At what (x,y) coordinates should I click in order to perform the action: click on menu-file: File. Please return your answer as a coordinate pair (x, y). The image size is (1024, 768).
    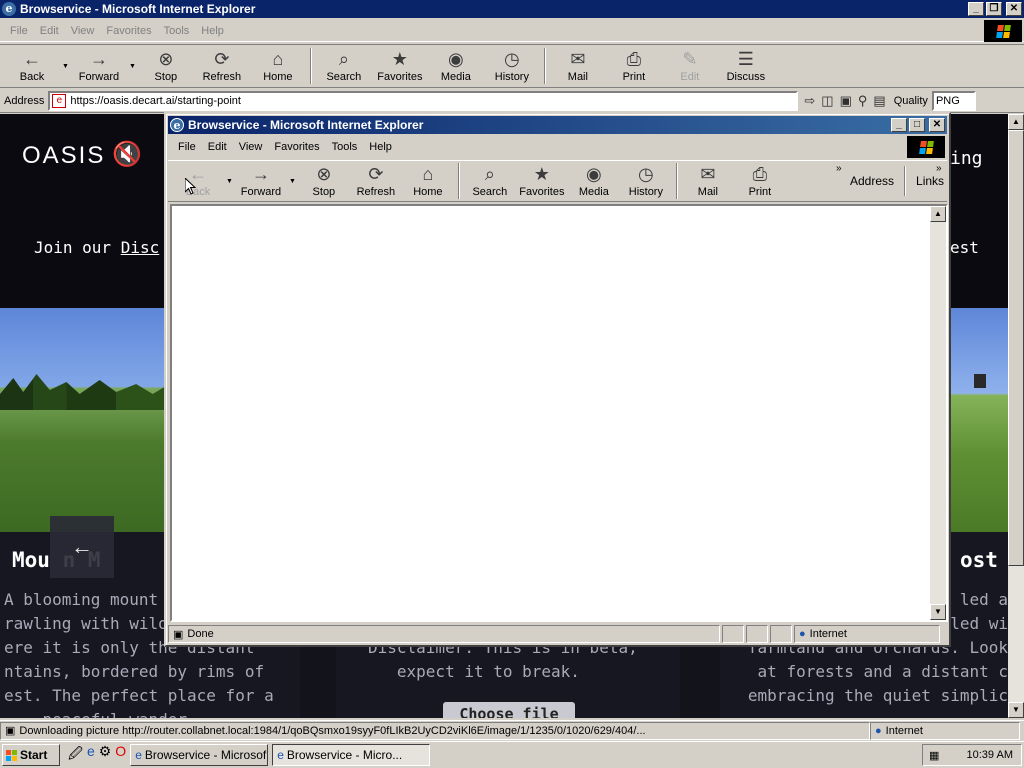
    Looking at the image, I should click on (19, 31).